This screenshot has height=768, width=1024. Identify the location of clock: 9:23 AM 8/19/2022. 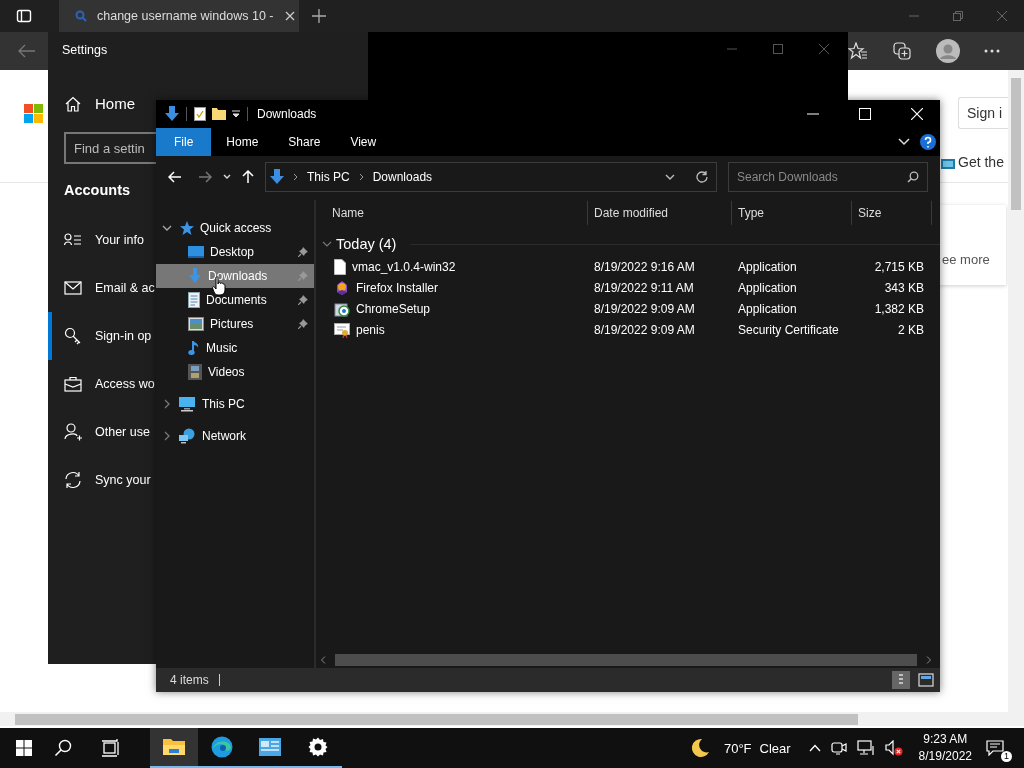
(945, 748).